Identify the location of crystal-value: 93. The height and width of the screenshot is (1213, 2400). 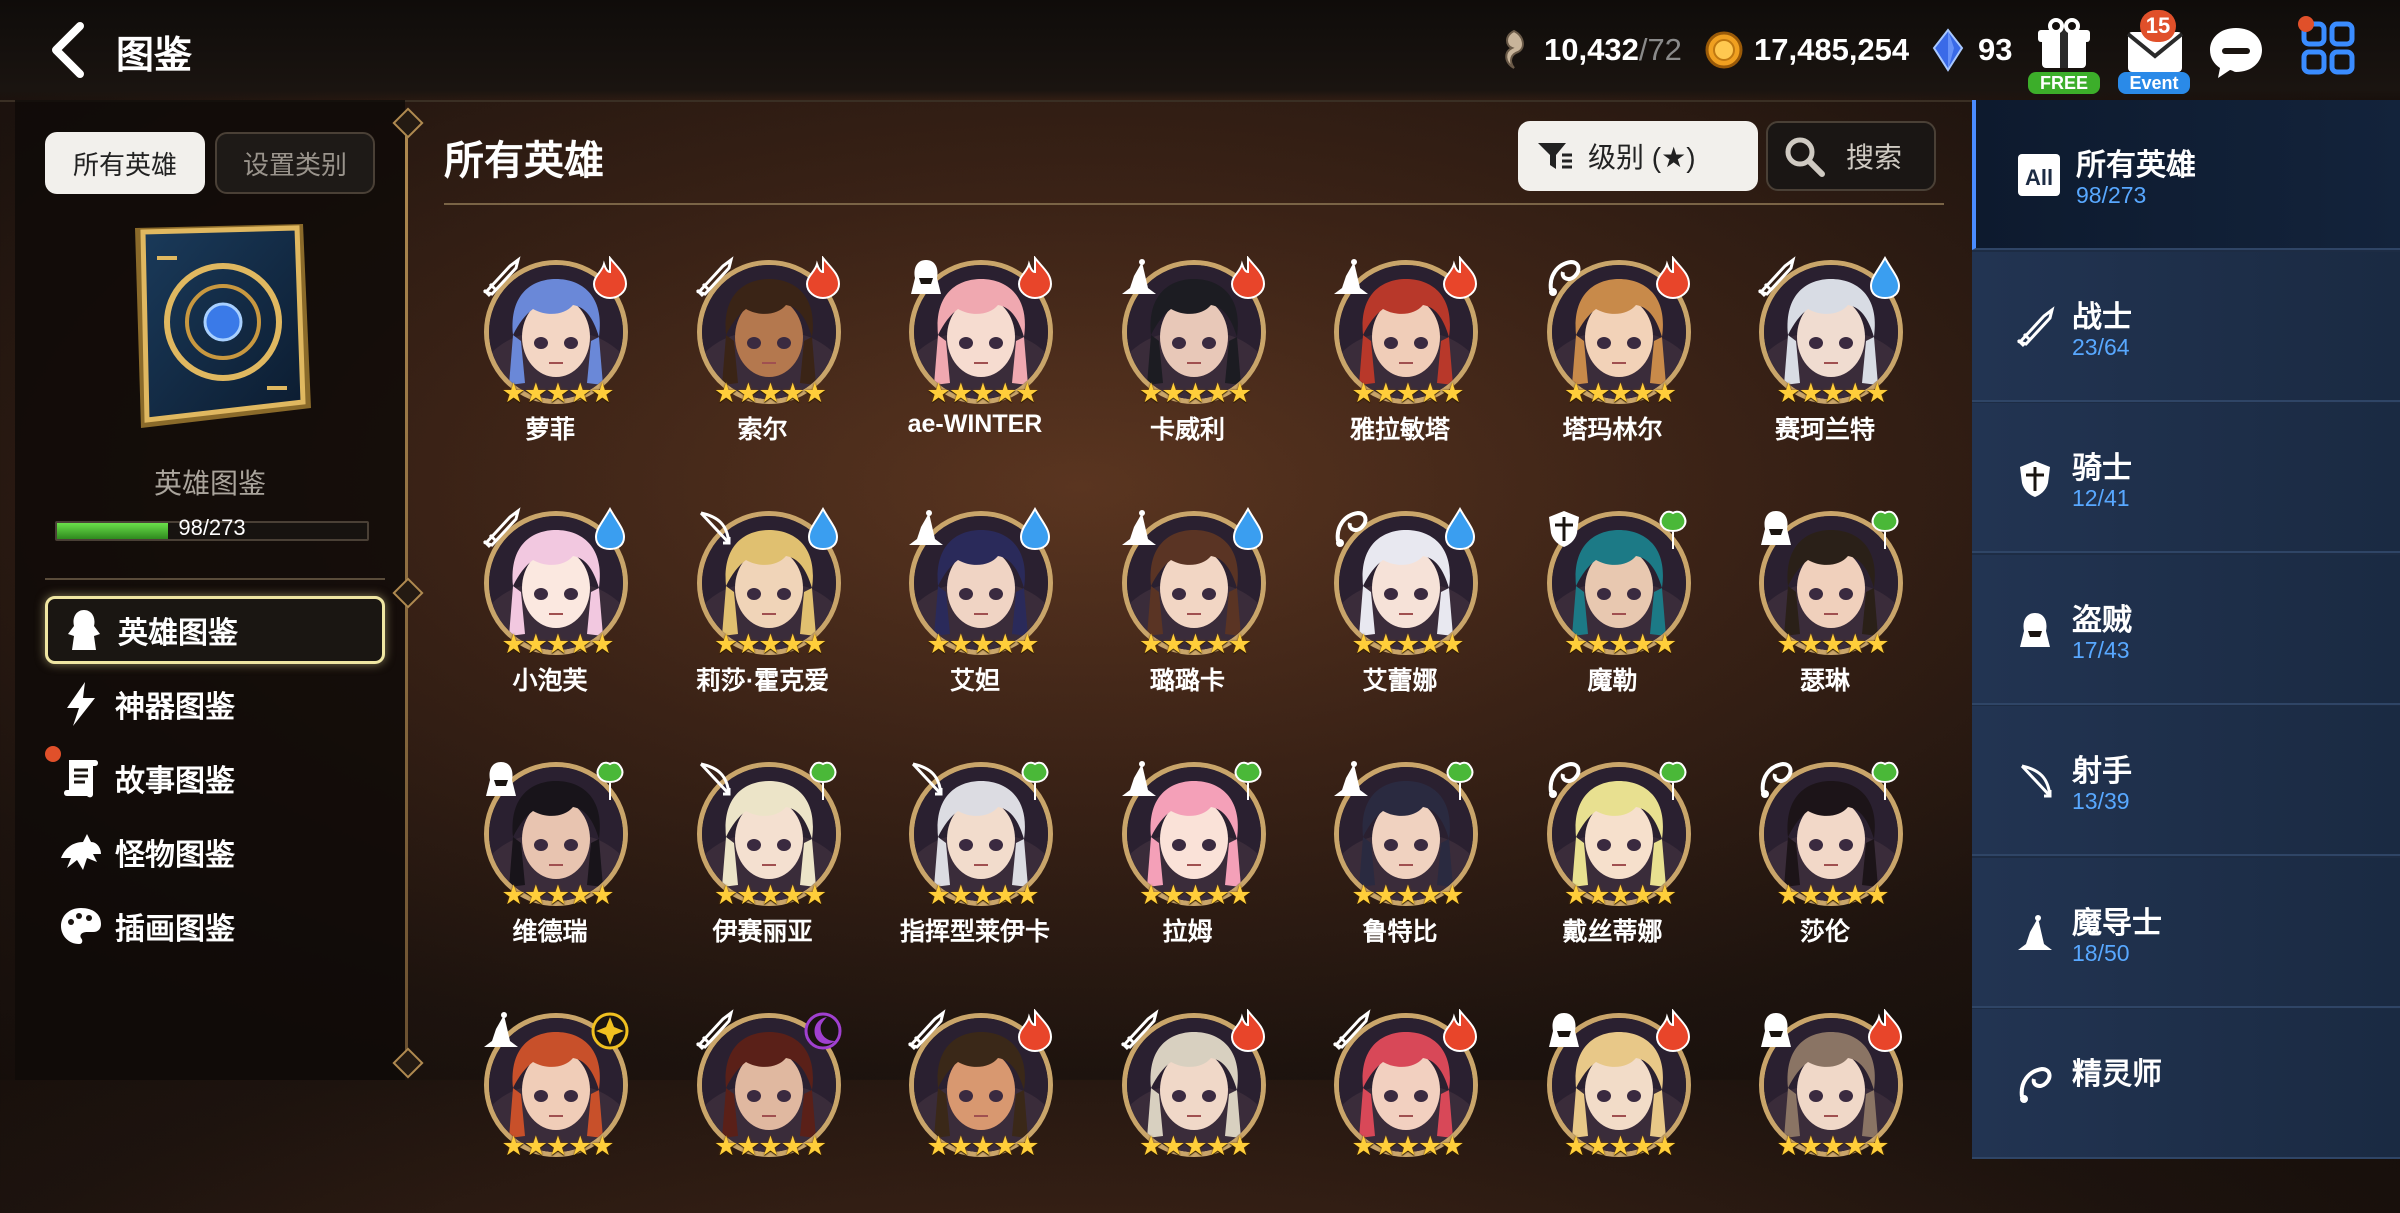
(1995, 49).